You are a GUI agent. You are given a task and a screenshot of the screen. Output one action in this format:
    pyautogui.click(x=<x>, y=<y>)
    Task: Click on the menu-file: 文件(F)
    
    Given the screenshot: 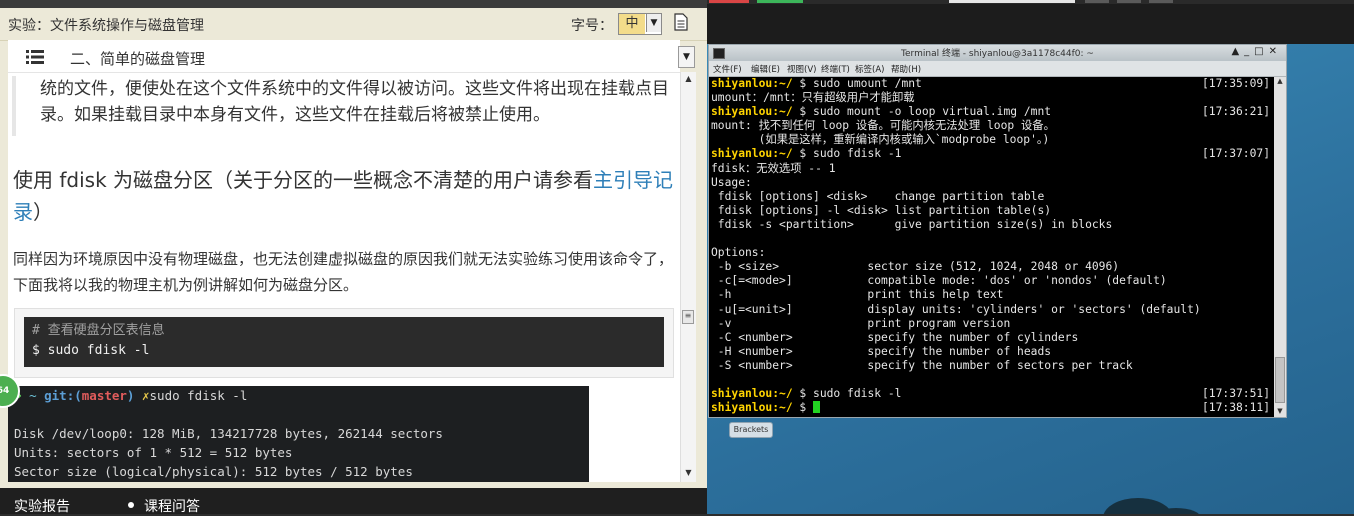 What is the action you would take?
    pyautogui.click(x=727, y=69)
    